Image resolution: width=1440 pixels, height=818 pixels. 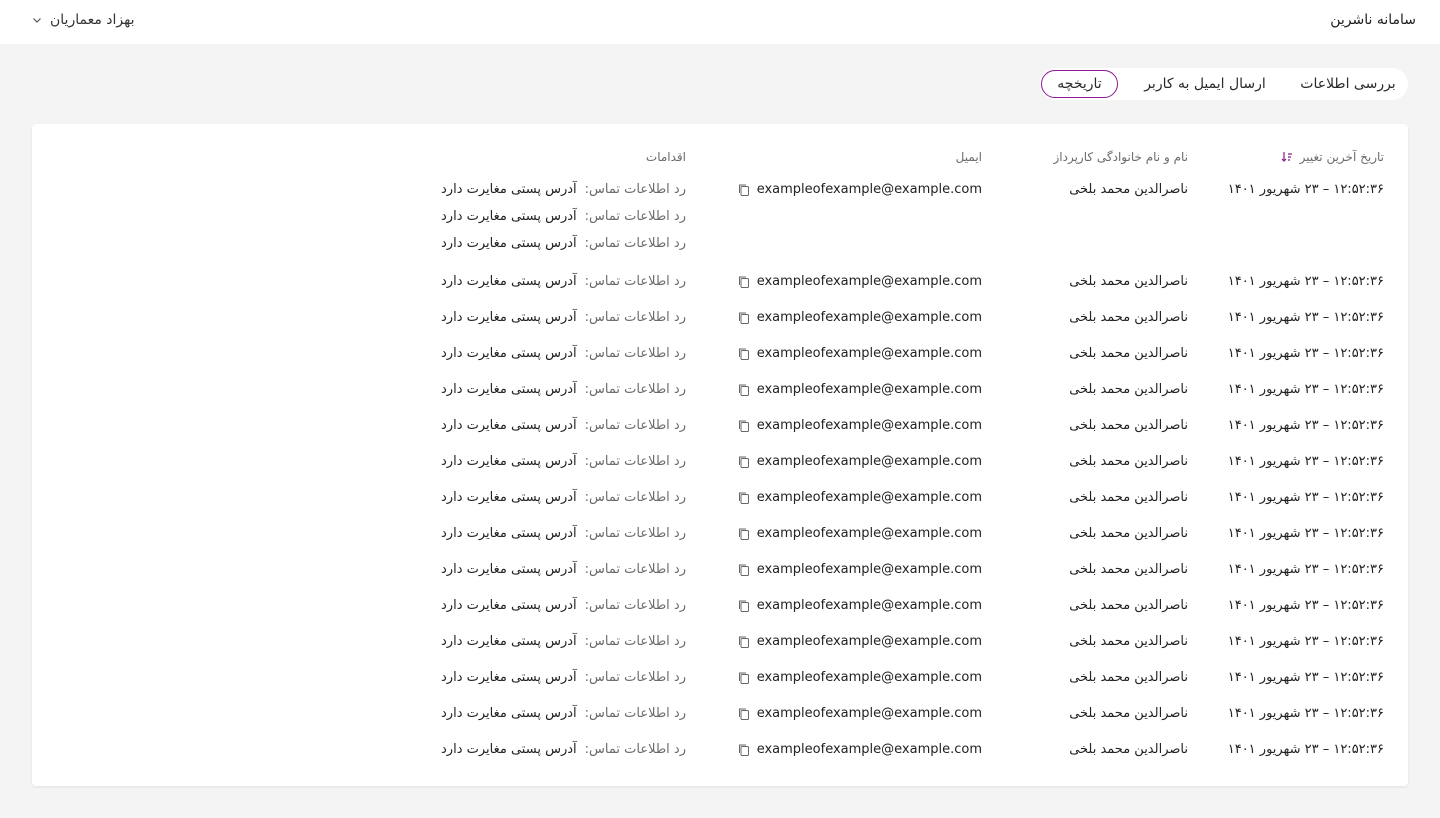 I want to click on tab-send-email: ارسال ایمیل به کاربر, so click(x=1205, y=84).